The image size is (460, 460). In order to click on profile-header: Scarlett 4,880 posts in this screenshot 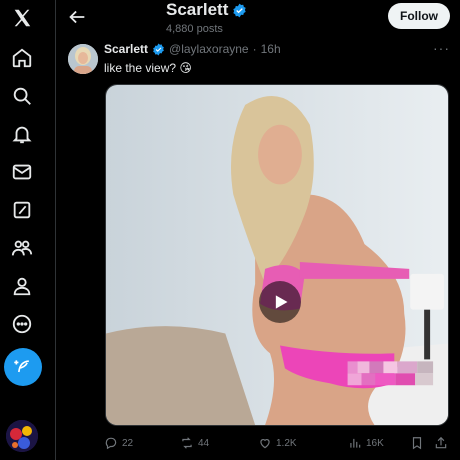, I will do `click(206, 17)`.